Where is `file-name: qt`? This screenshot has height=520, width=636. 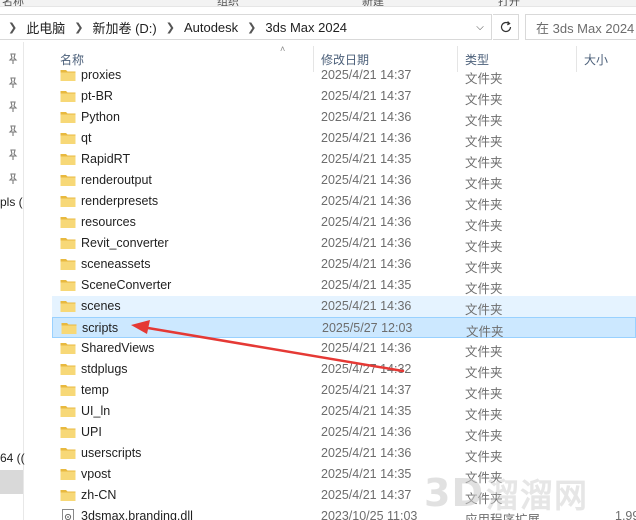
file-name: qt is located at coordinates (86, 138).